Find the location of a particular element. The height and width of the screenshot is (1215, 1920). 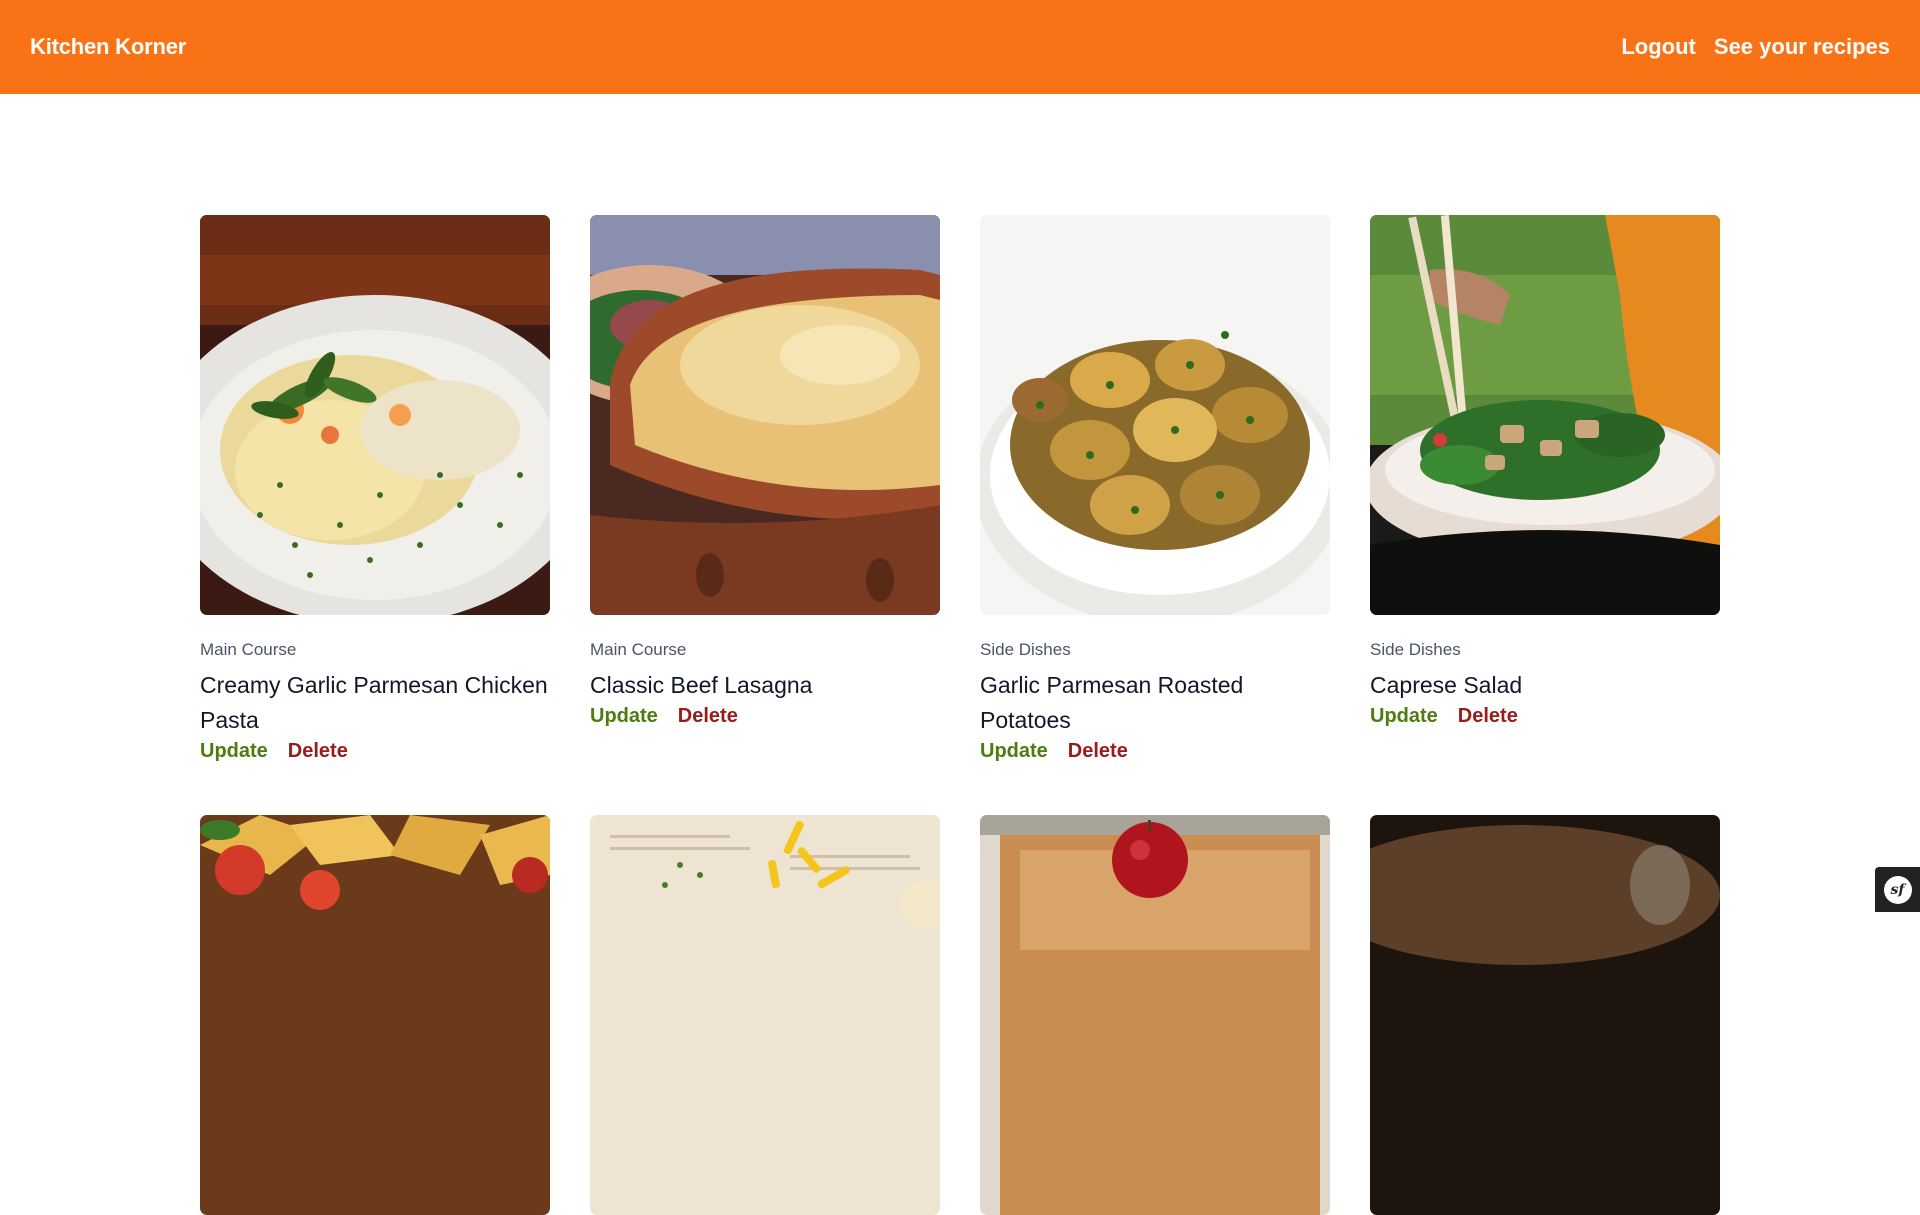

apple-dessert-photo is located at coordinates (1155, 1015).